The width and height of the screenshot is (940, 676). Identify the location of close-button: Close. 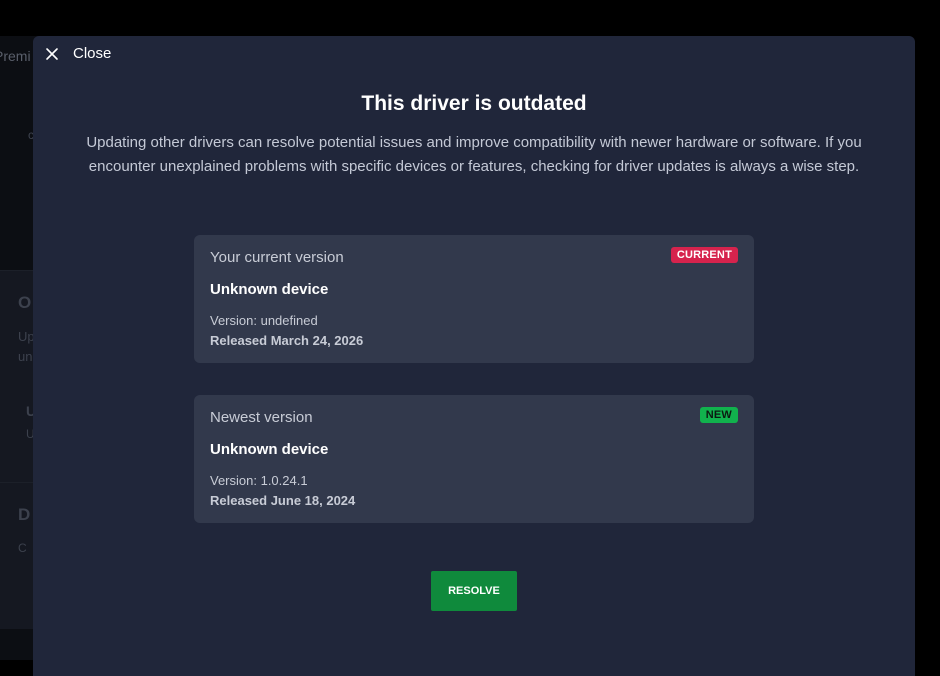
(78, 53).